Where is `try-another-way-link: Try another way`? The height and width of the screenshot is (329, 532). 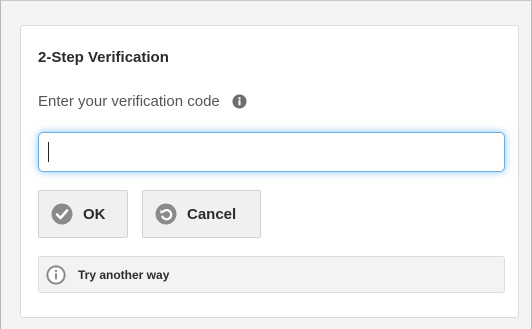
try-another-way-link: Try another way is located at coordinates (271, 274).